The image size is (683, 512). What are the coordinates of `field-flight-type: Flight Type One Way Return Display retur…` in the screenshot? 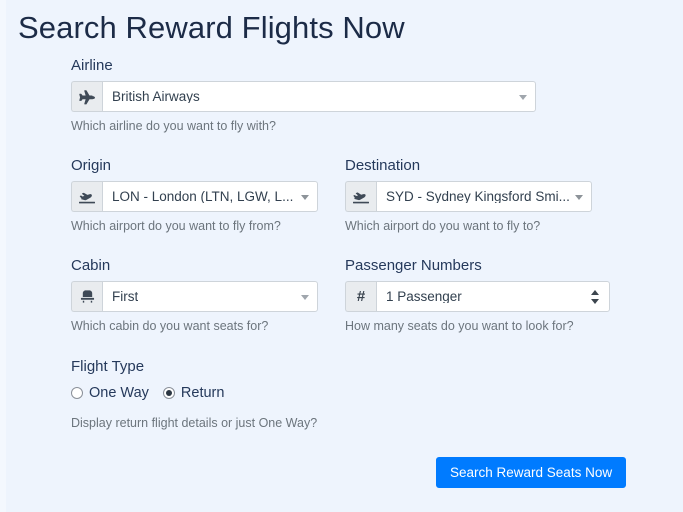 It's located at (236, 394).